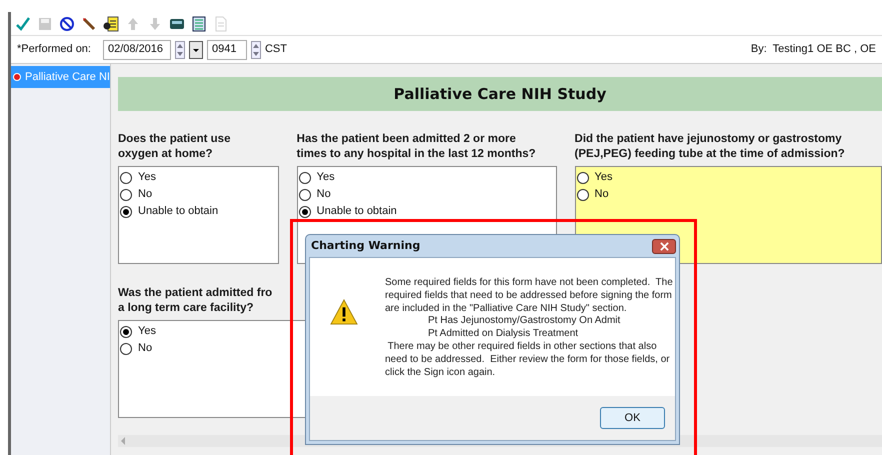  Describe the element at coordinates (528, 296) in the screenshot. I see `message-text: required fields that need to be addressed before signing the form` at that location.